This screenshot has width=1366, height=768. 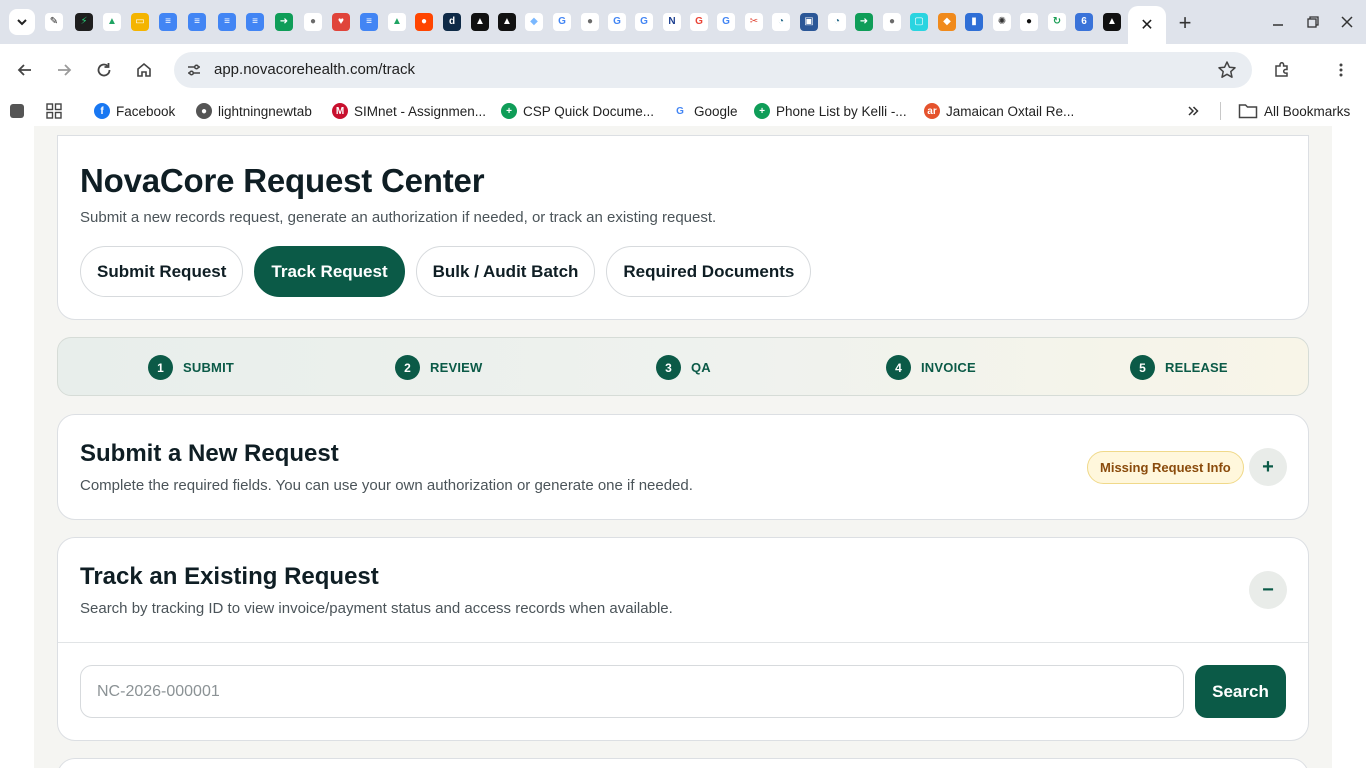 I want to click on apps-grid-button, so click(x=54, y=111).